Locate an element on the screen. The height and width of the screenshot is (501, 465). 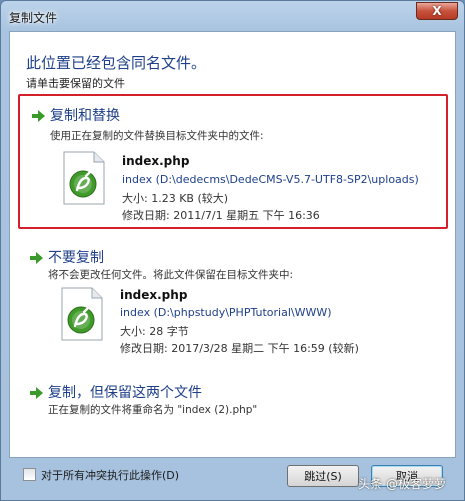
file-size: 大小: 1.23 KB (较大) is located at coordinates (175, 198).